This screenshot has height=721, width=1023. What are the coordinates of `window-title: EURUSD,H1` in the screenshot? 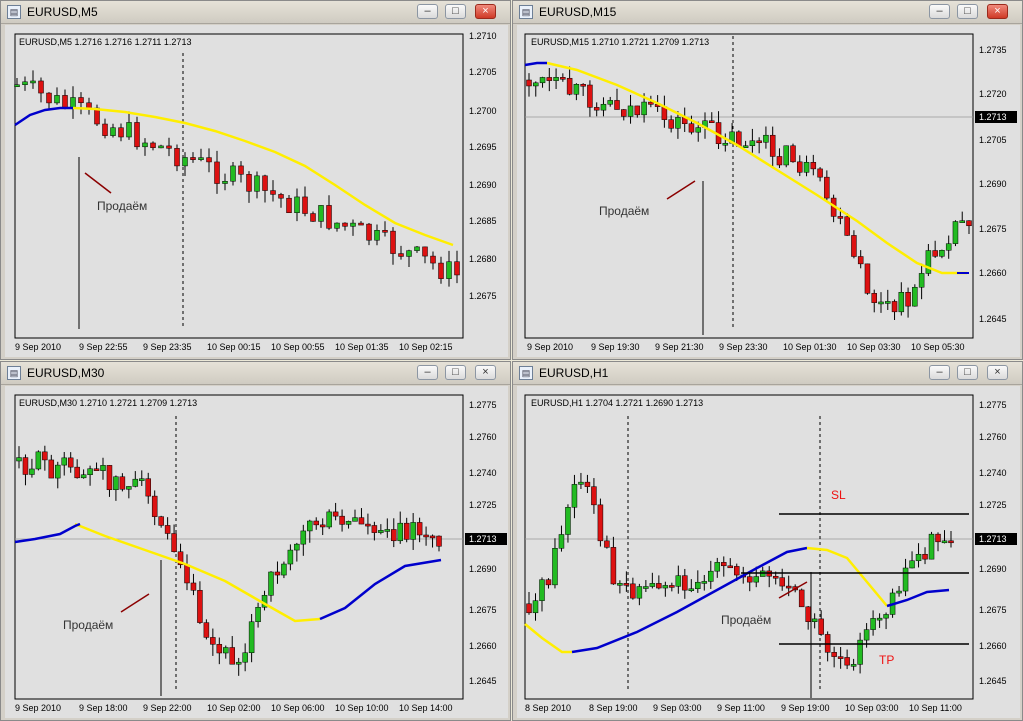 It's located at (574, 373).